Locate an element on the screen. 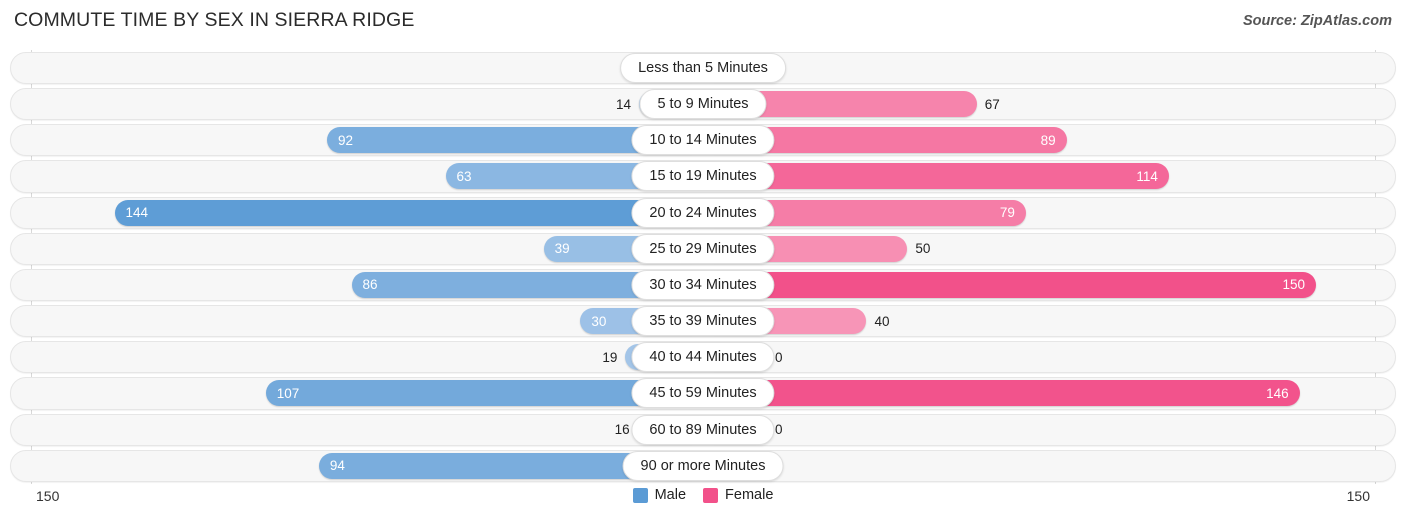  legend-item: Female is located at coordinates (738, 495).